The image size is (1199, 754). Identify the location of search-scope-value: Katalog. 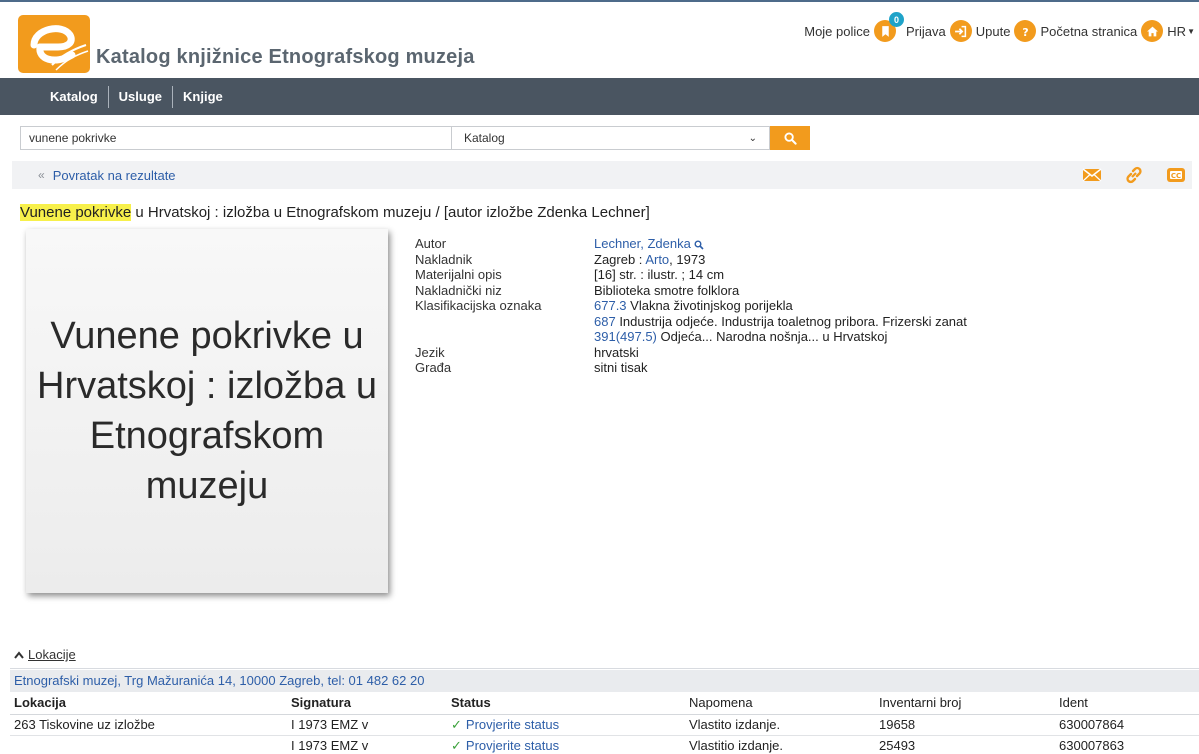
(484, 138).